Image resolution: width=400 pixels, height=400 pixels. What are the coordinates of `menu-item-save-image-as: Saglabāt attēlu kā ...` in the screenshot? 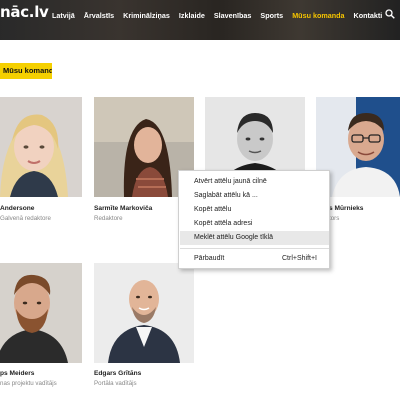 It's located at (254, 196).